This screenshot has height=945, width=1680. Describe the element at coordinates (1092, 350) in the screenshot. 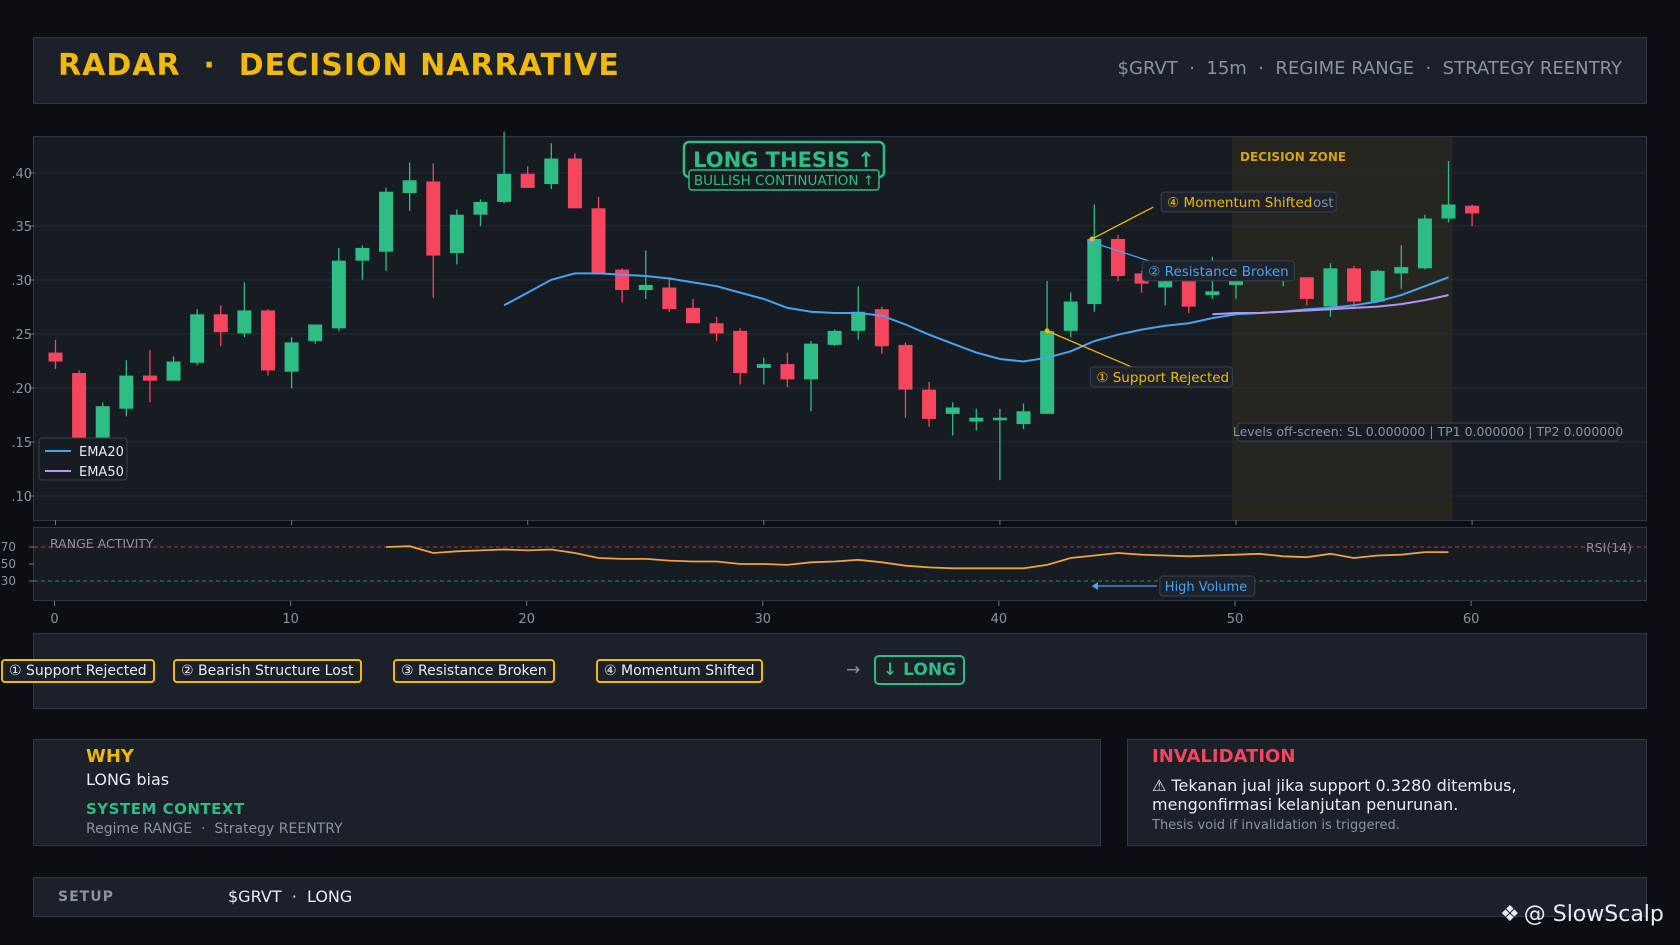

I see `annotation-arrow` at that location.